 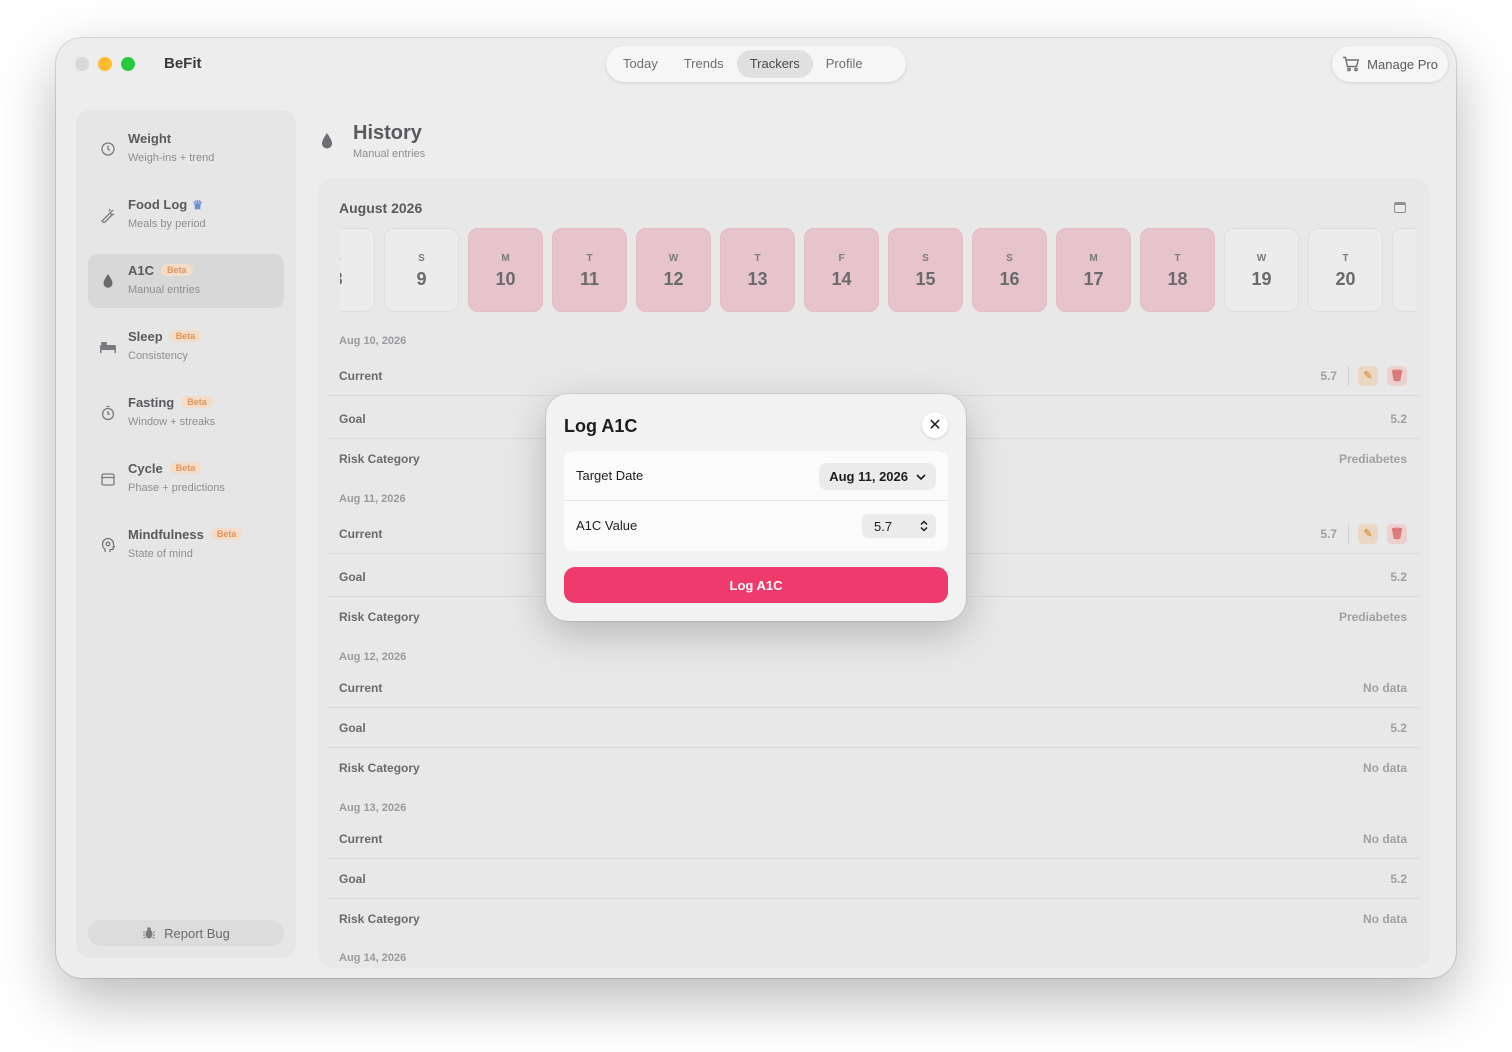 I want to click on day-cell: W 19, so click(x=1261, y=270).